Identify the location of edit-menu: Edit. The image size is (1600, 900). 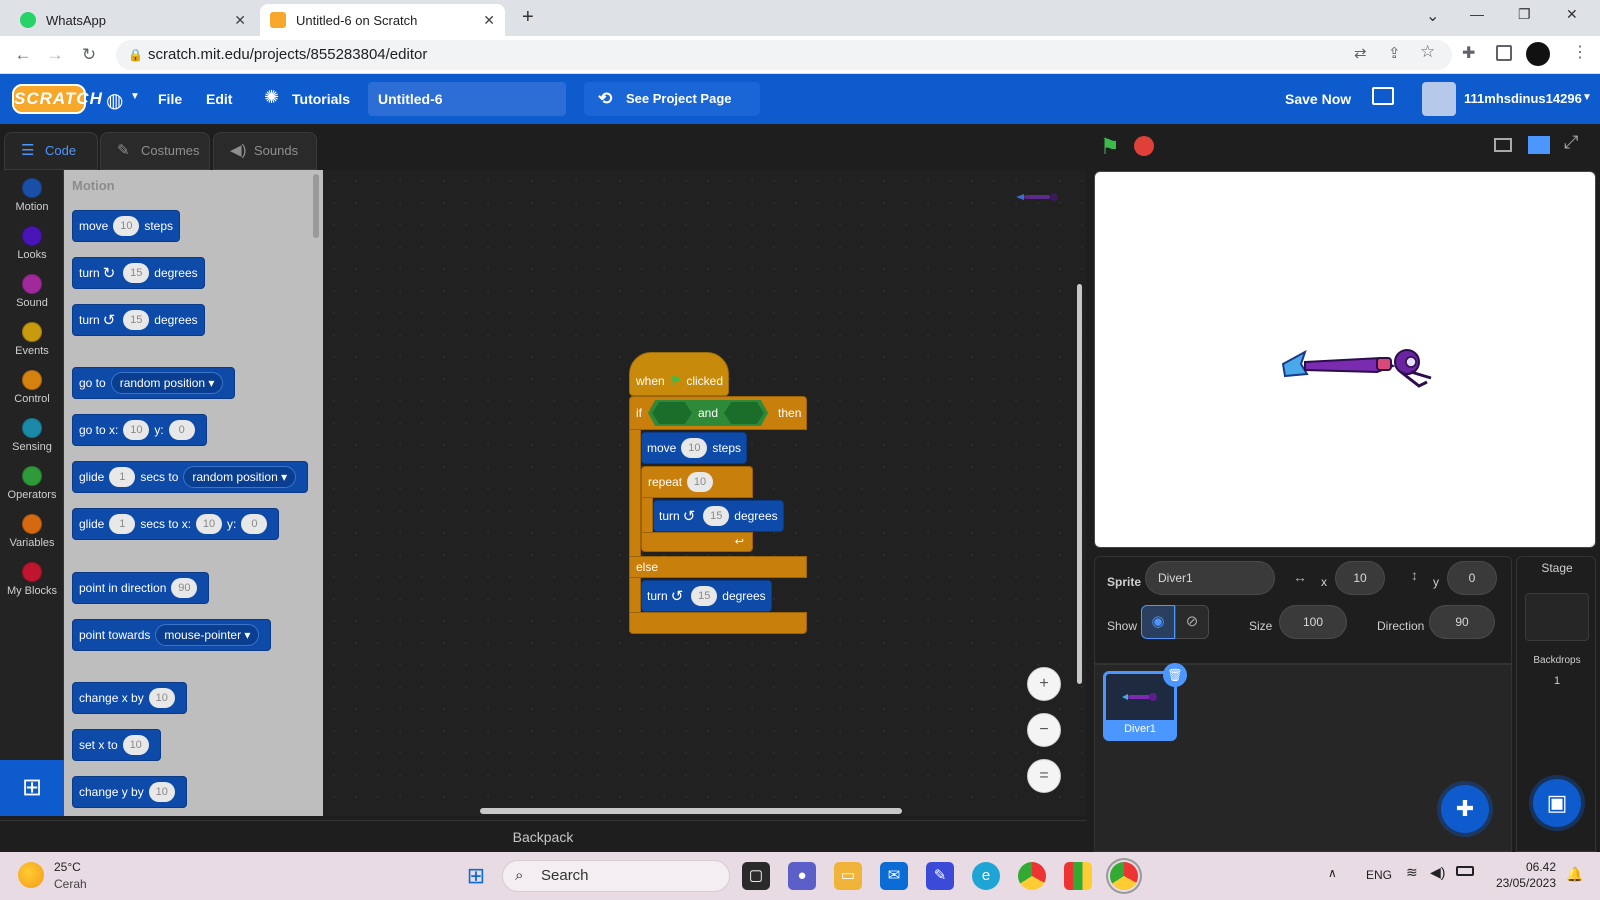
(219, 99).